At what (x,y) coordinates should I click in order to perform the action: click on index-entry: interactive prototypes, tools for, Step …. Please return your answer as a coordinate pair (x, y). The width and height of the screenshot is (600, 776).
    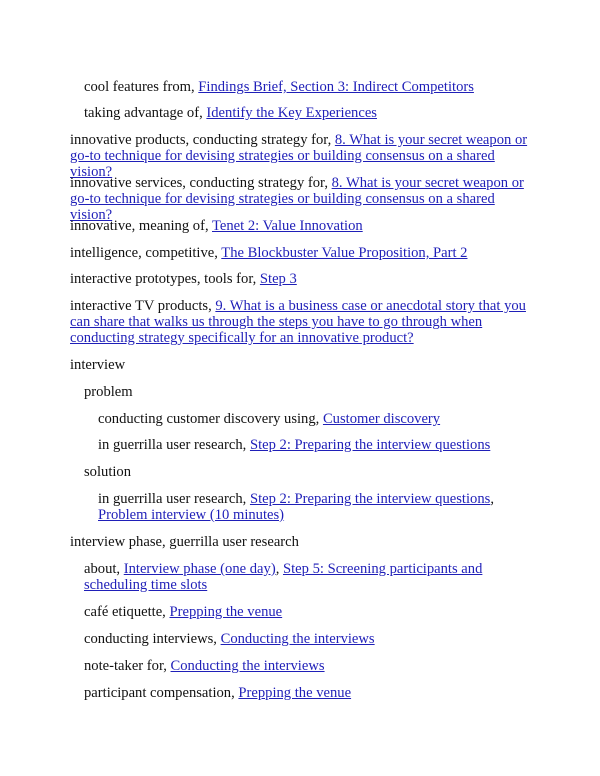
    Looking at the image, I should click on (302, 279).